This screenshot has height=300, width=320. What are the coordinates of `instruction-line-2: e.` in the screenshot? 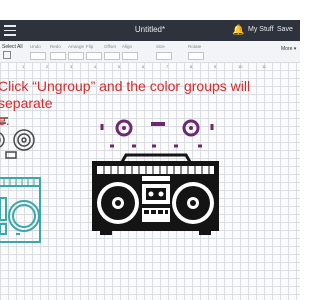 It's located at (5, 120).